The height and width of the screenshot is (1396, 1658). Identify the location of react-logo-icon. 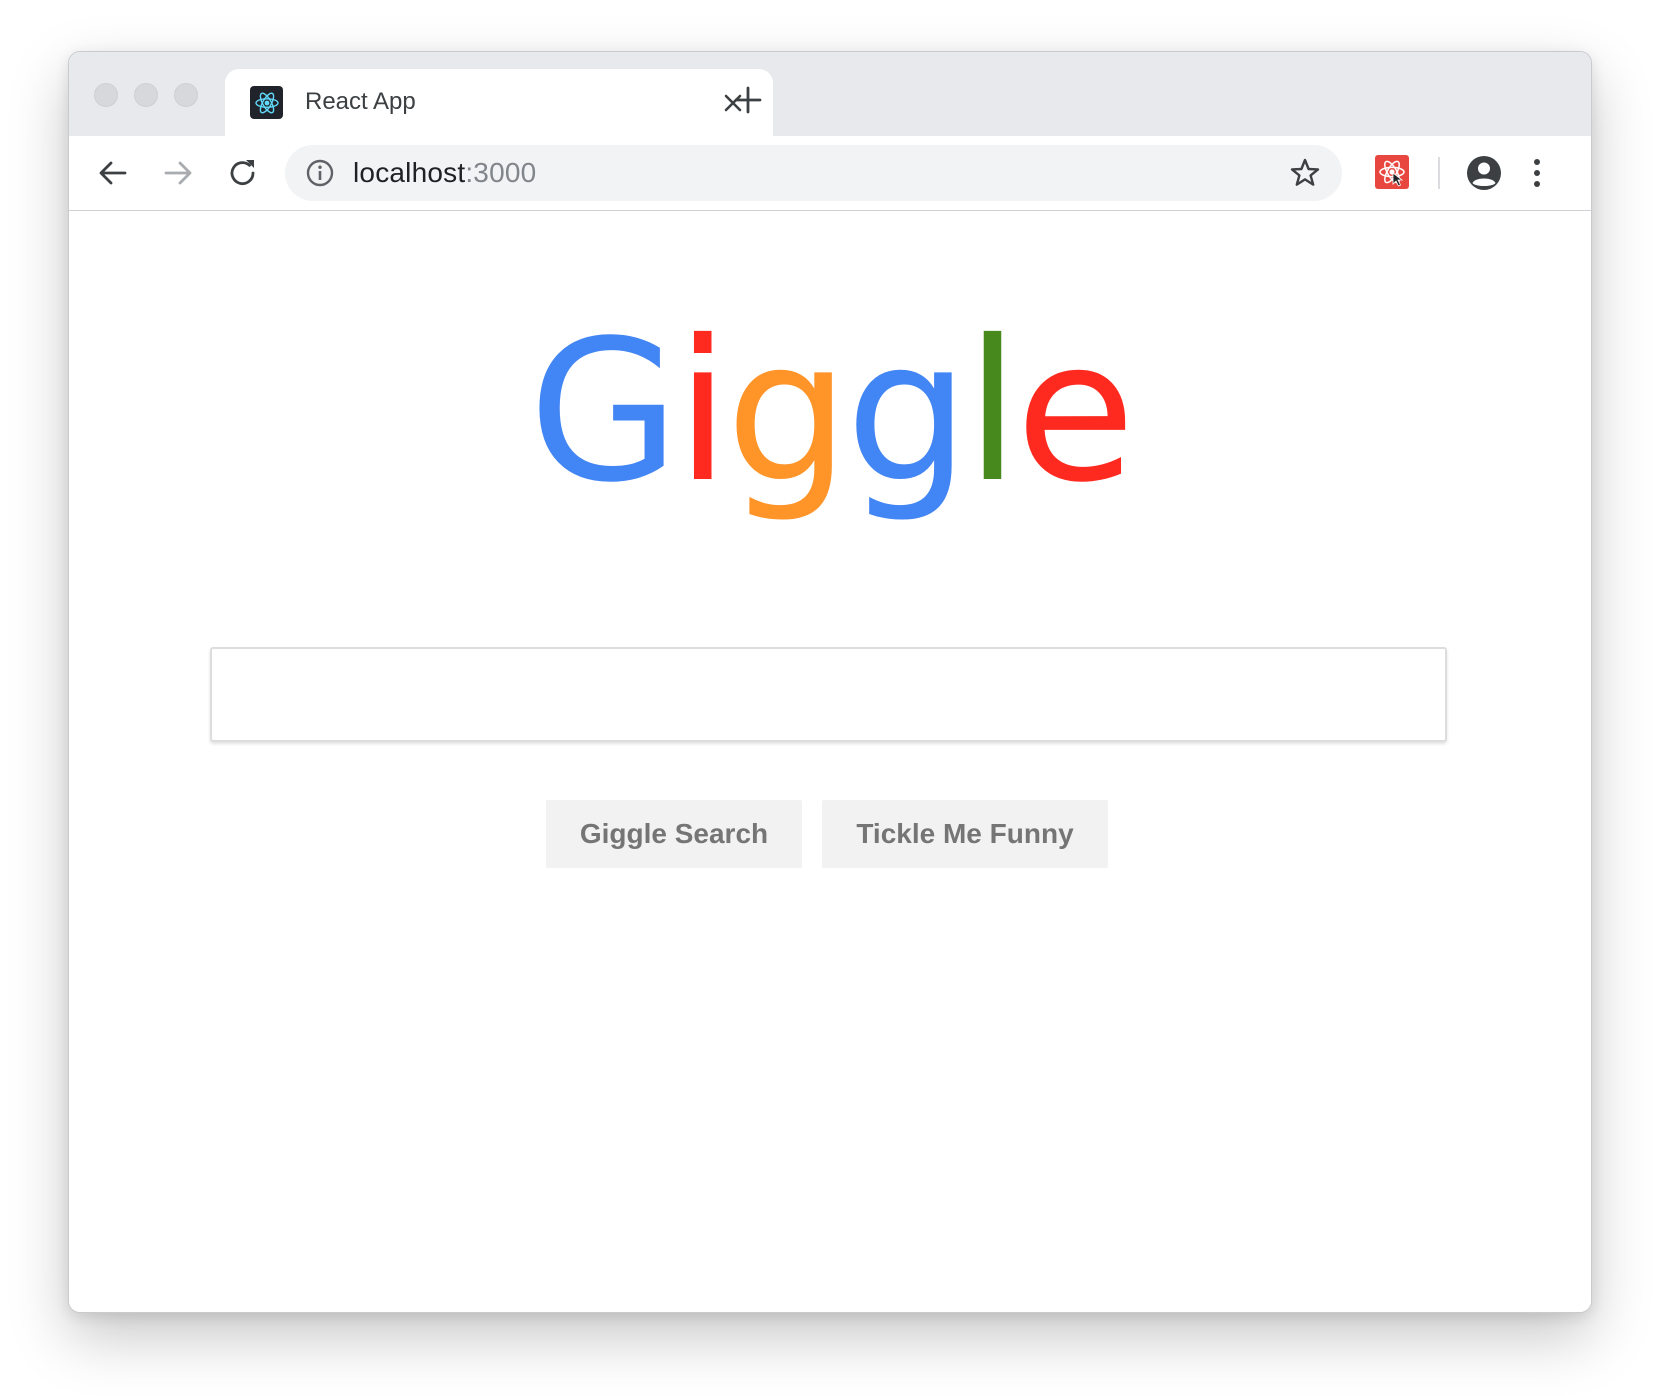
(266, 102).